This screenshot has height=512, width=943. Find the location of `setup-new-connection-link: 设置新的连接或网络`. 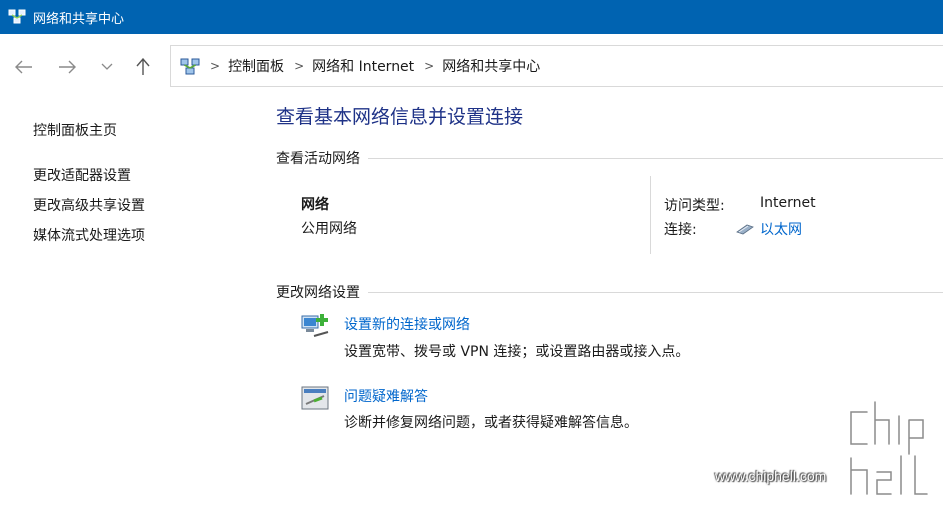

setup-new-connection-link: 设置新的连接或网络 is located at coordinates (407, 324).